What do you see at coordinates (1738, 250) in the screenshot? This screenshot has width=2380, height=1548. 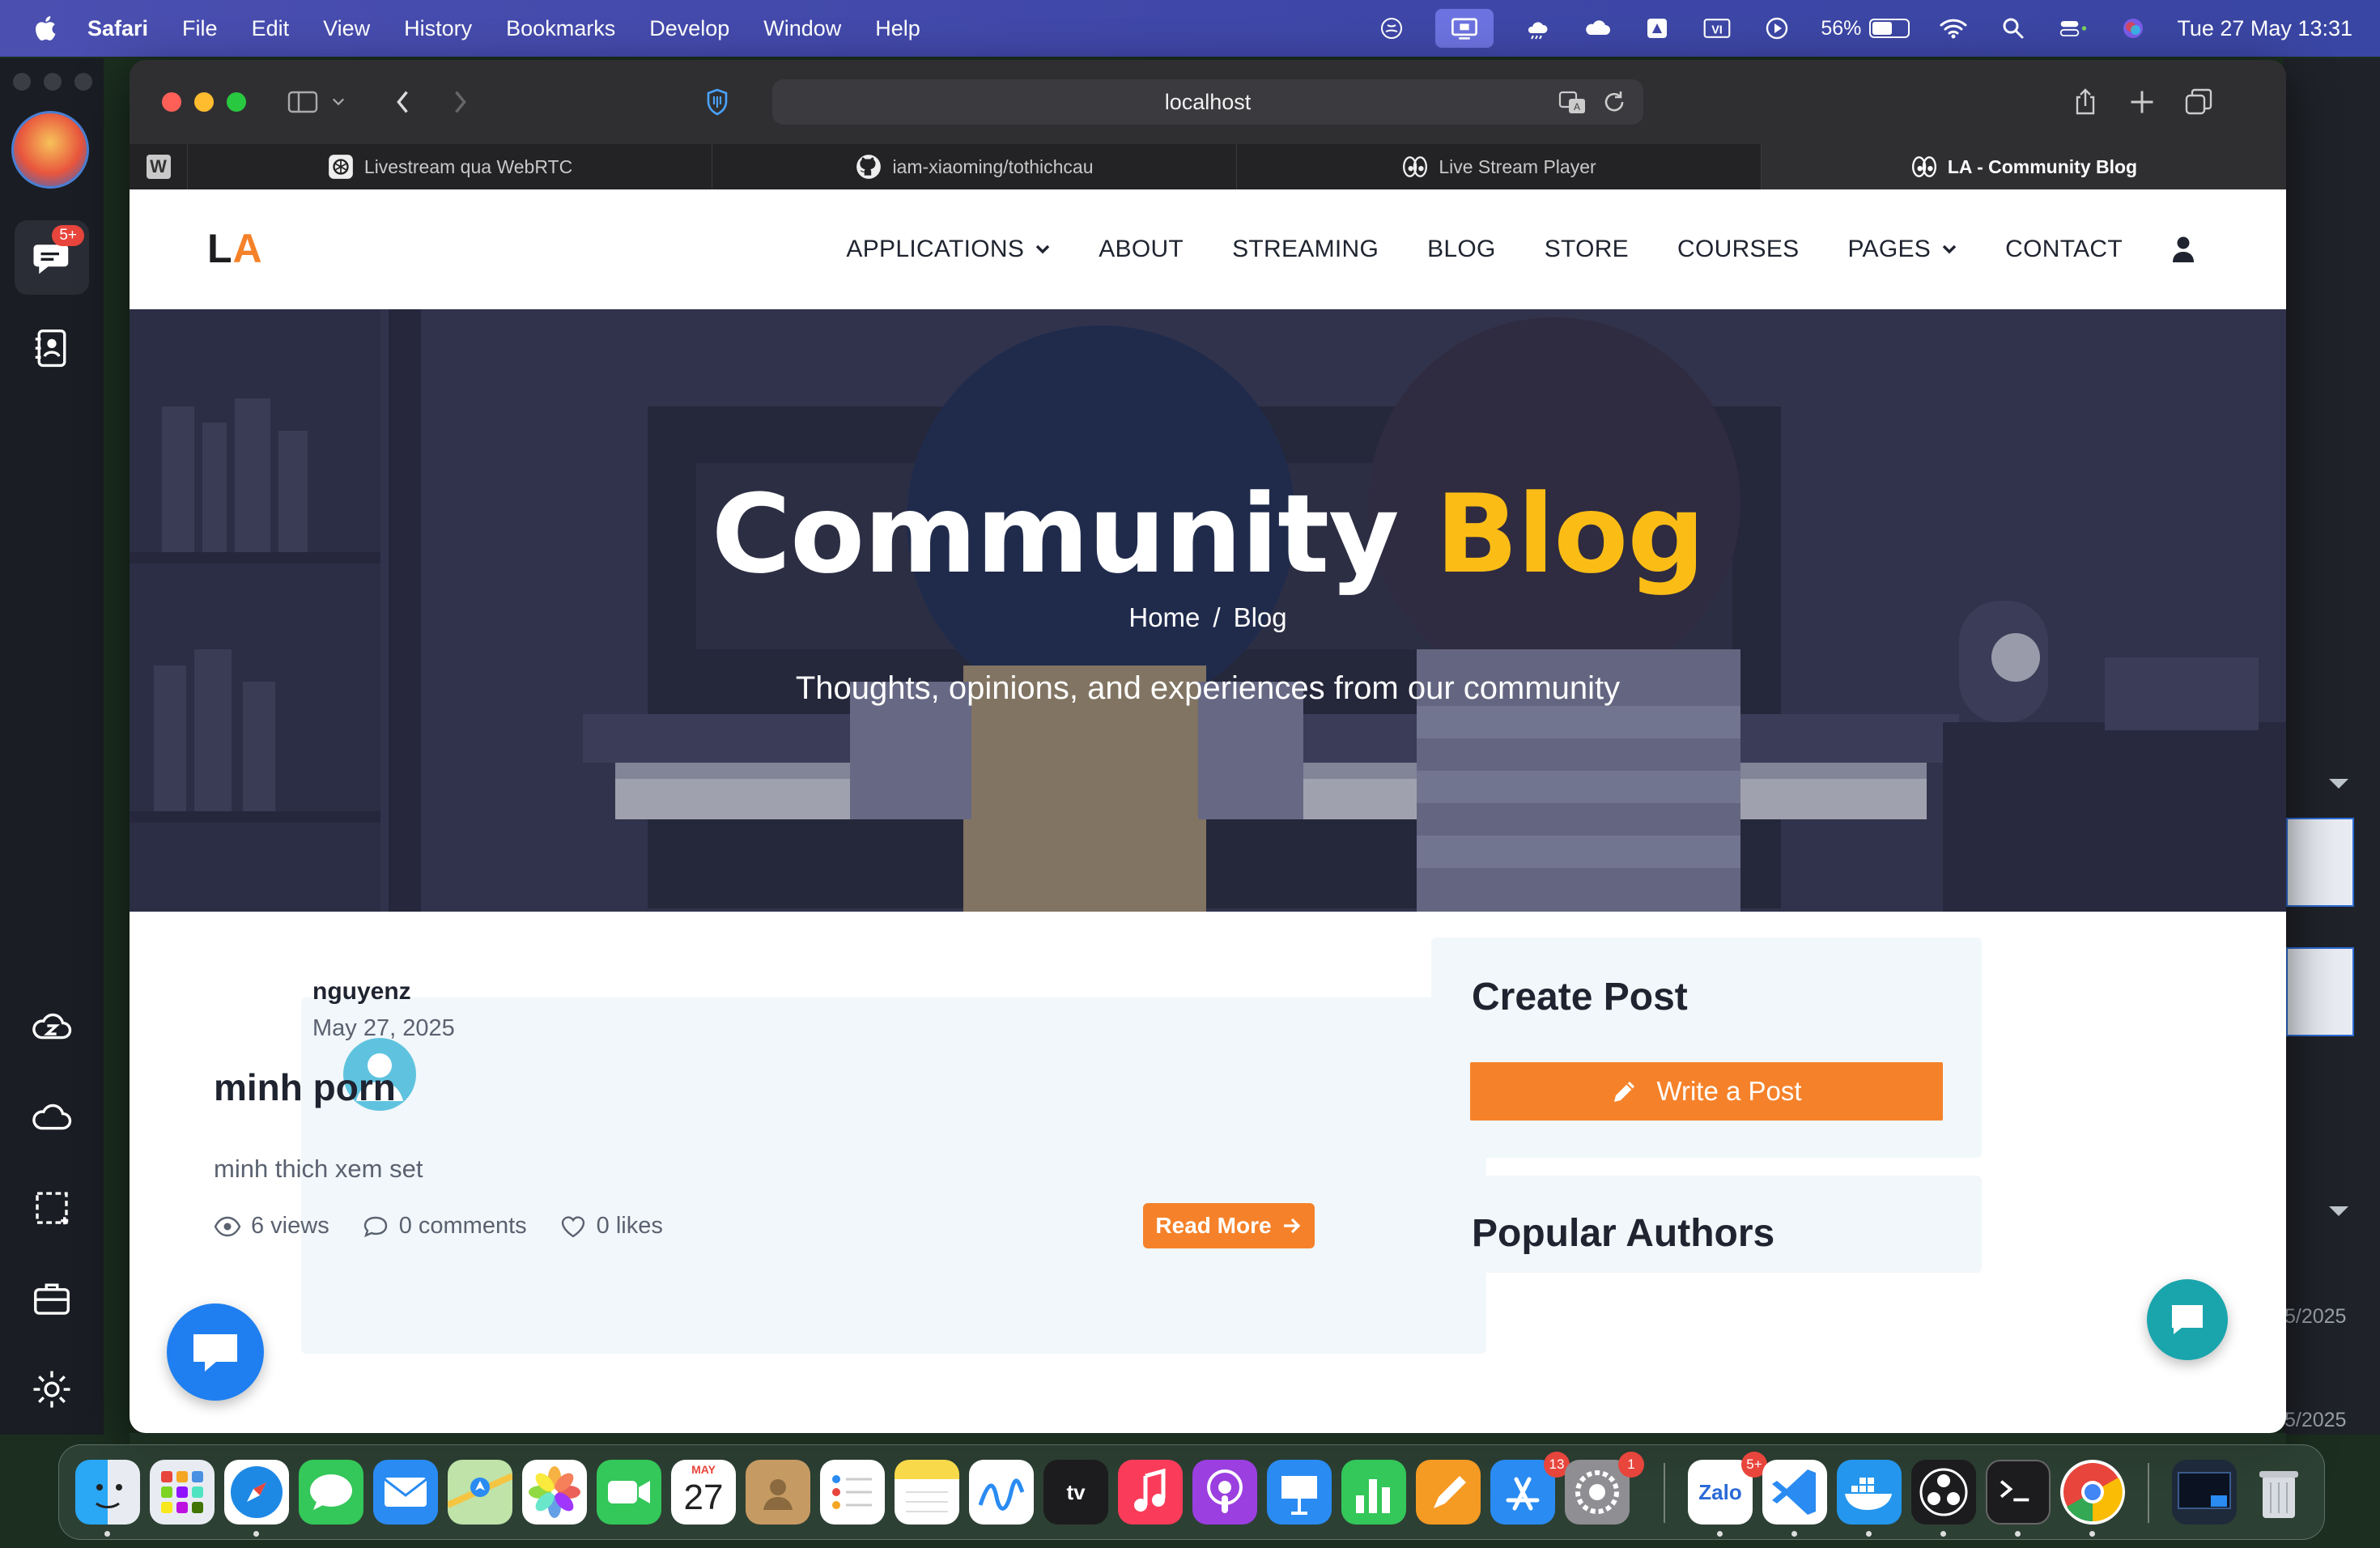 I see `nav-courses: COURSES` at bounding box center [1738, 250].